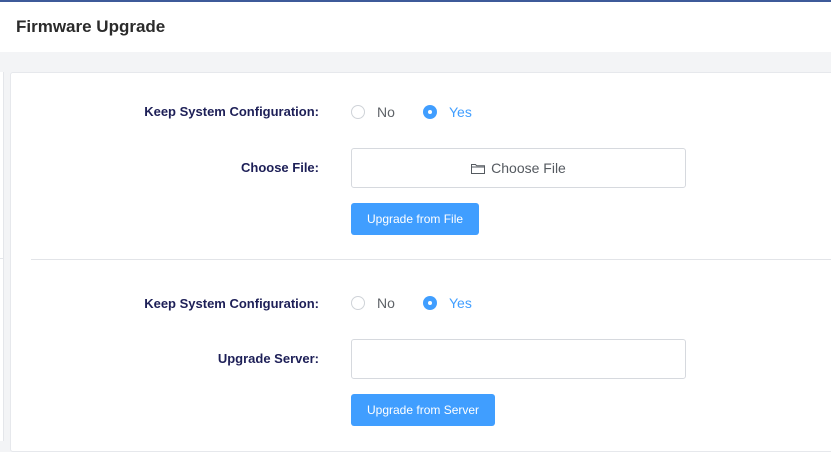 The height and width of the screenshot is (452, 831). What do you see at coordinates (447, 303) in the screenshot?
I see `keep-config-yes-radio-server: Yes` at bounding box center [447, 303].